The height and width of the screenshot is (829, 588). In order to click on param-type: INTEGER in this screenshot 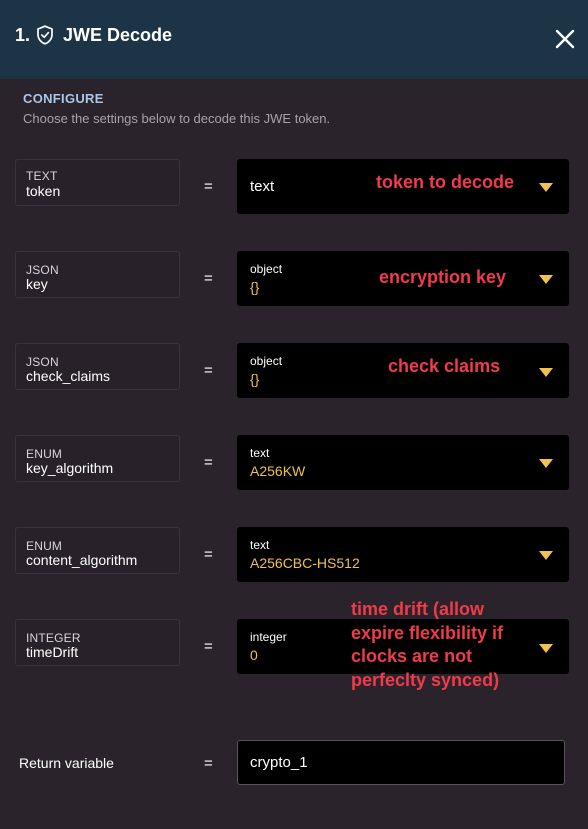, I will do `click(53, 638)`.